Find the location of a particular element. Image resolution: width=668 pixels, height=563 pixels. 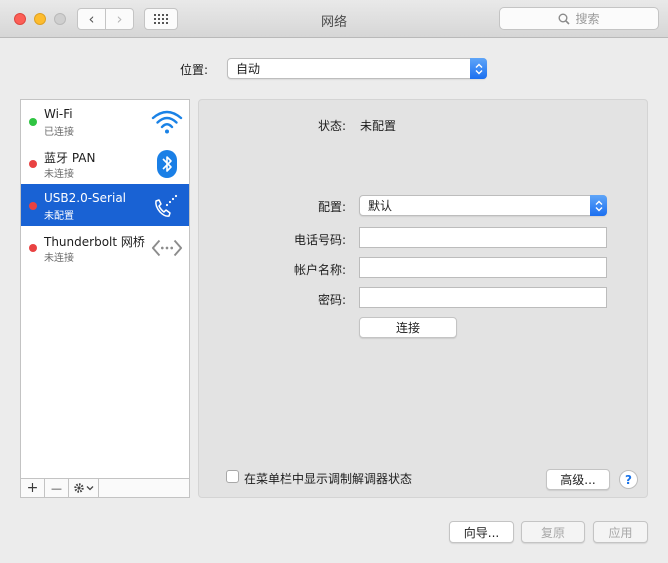

service-name: 蓝牙 PAN is located at coordinates (70, 158).